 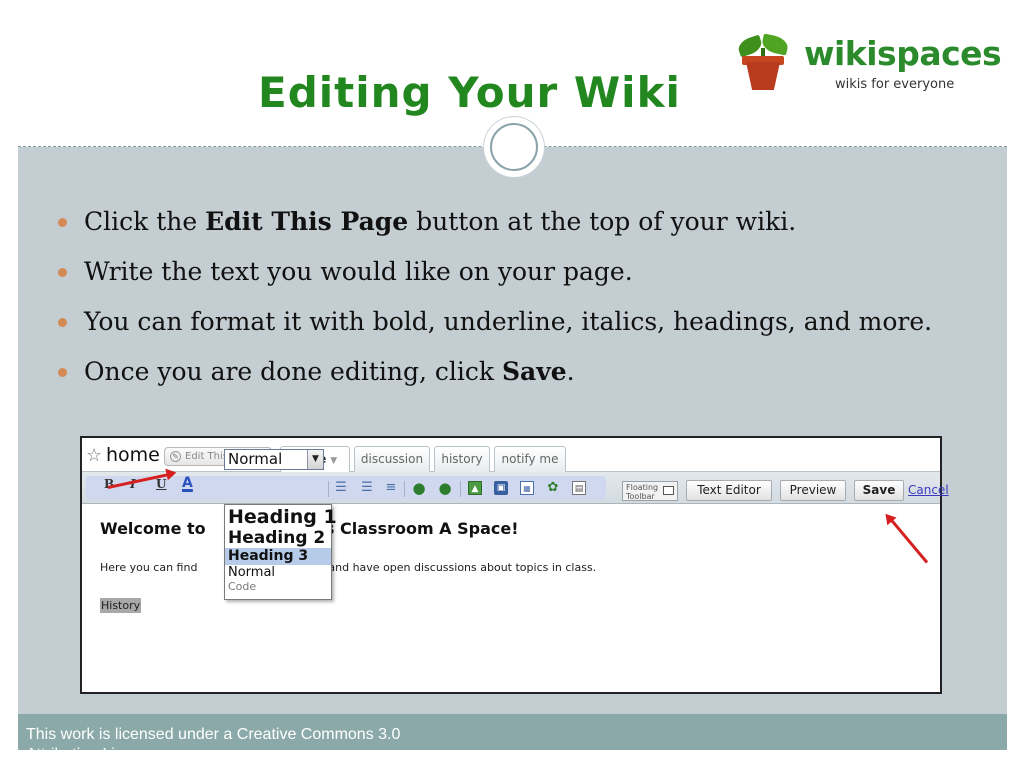 I want to click on star-icon: ☆, so click(x=94, y=455).